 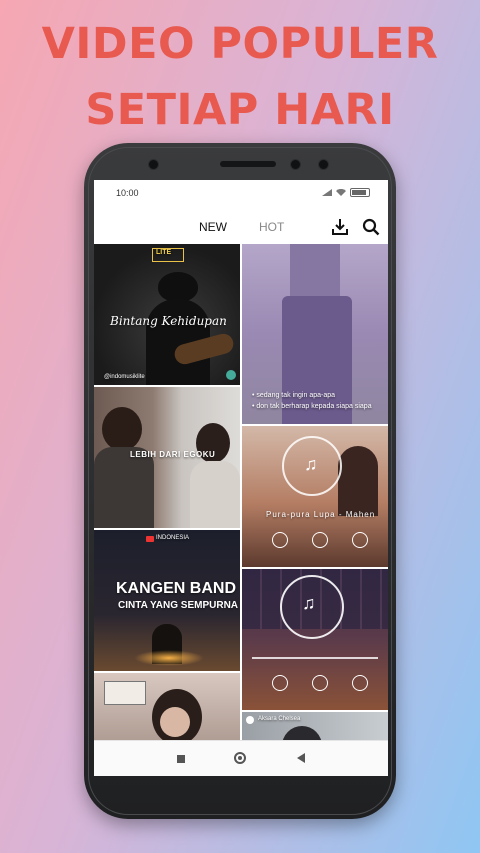 I want to click on video-thumbnail-lebih-dari-egoku: LEBIH DARI EGOKU, so click(x=167, y=457).